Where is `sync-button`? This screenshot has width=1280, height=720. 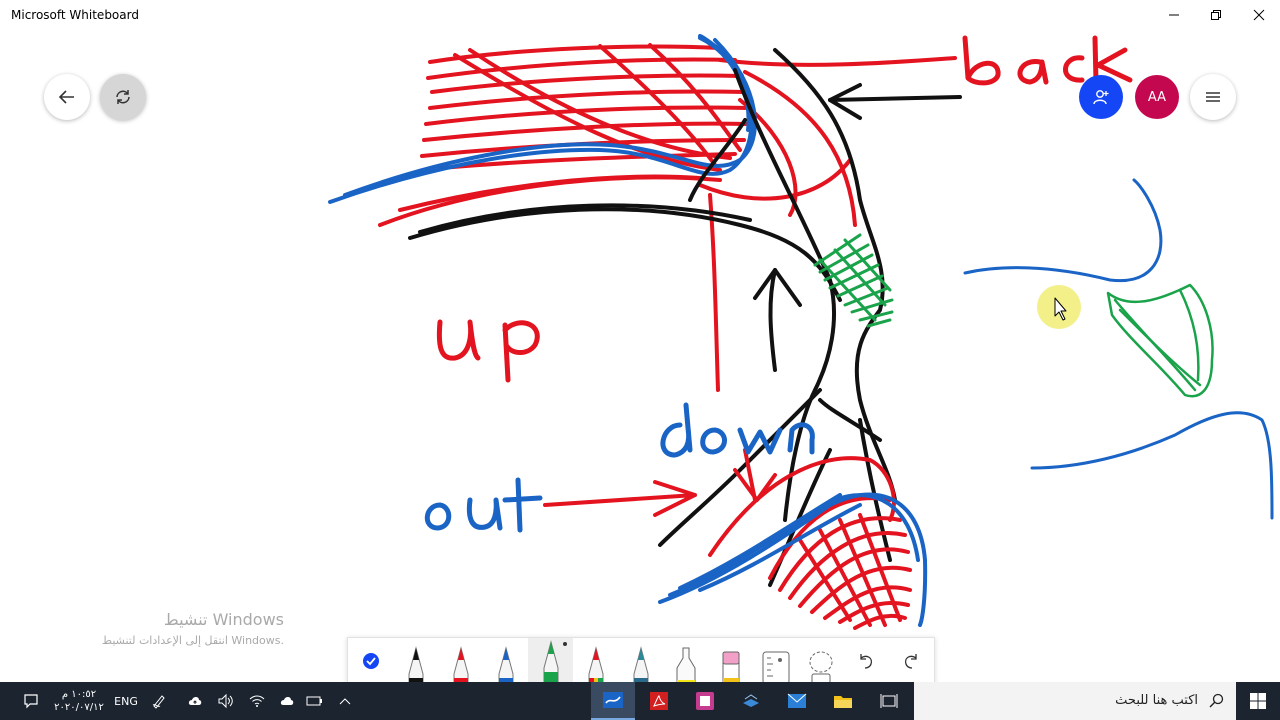
sync-button is located at coordinates (123, 97).